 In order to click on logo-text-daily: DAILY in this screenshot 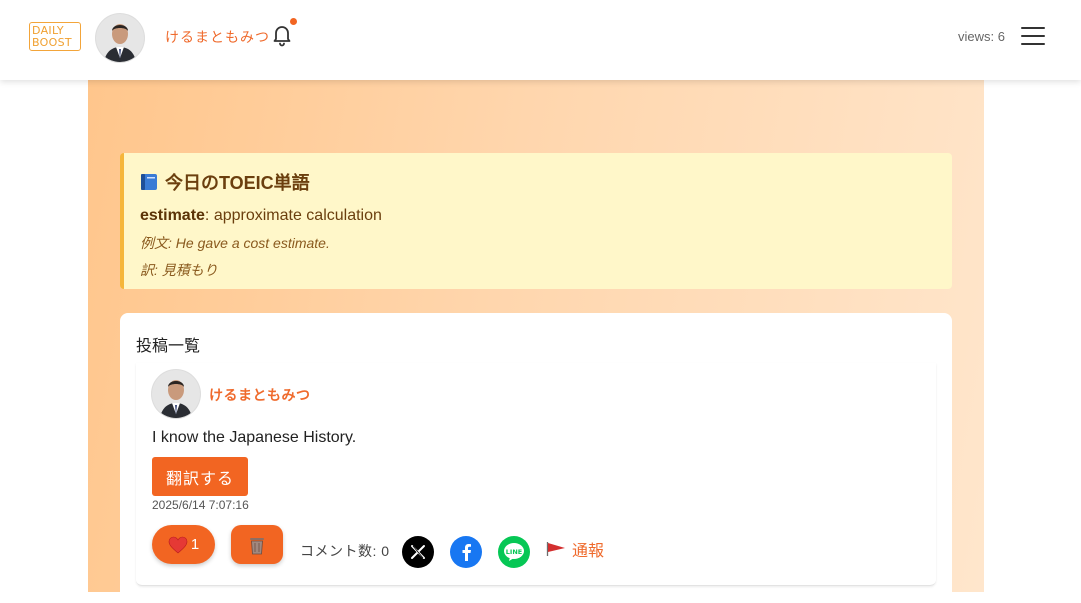, I will do `click(48, 30)`.